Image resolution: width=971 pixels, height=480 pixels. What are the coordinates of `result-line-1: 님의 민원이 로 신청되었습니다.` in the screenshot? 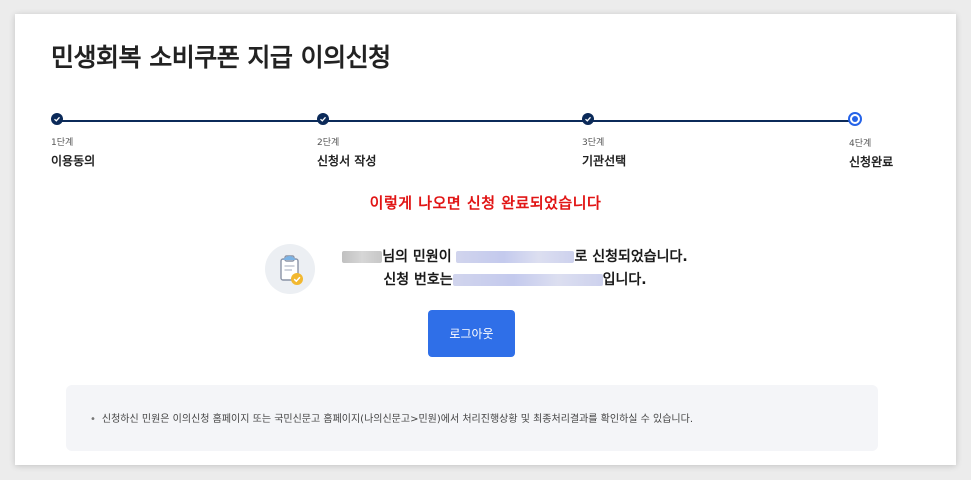 It's located at (515, 257).